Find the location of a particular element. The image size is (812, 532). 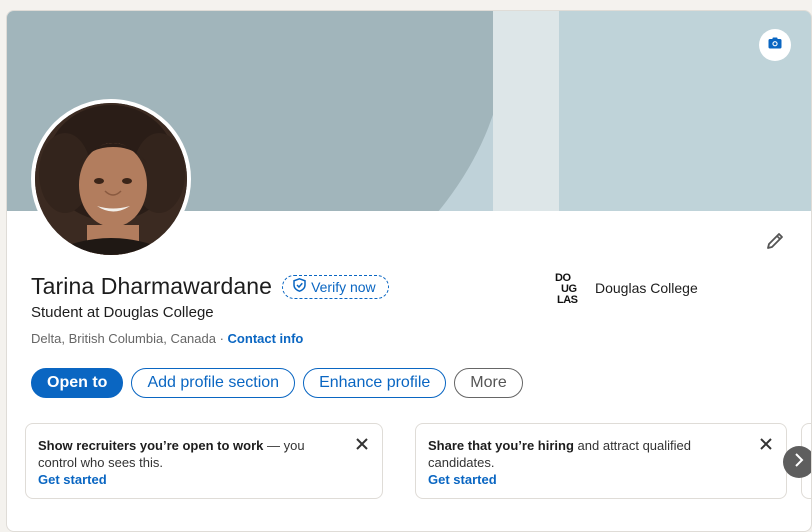

edit-banner-button is located at coordinates (775, 45).